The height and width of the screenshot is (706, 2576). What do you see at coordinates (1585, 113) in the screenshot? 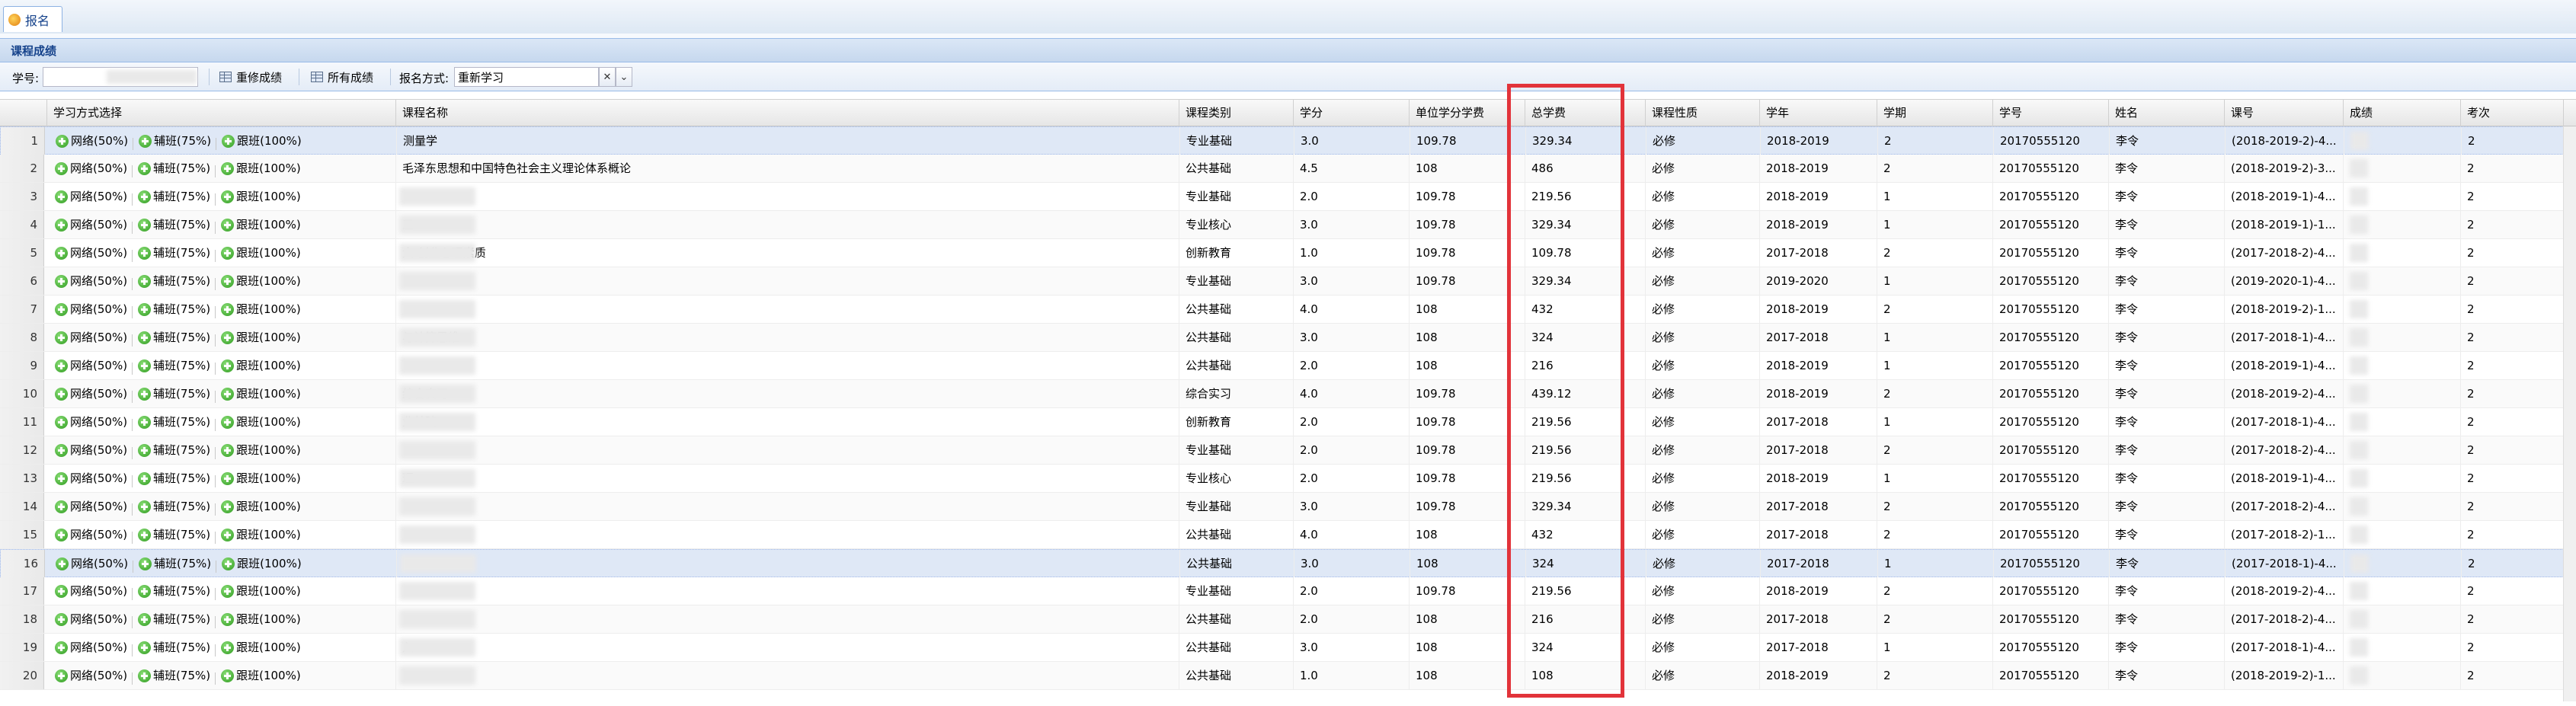
I see `header-total-fee: 总学费` at bounding box center [1585, 113].